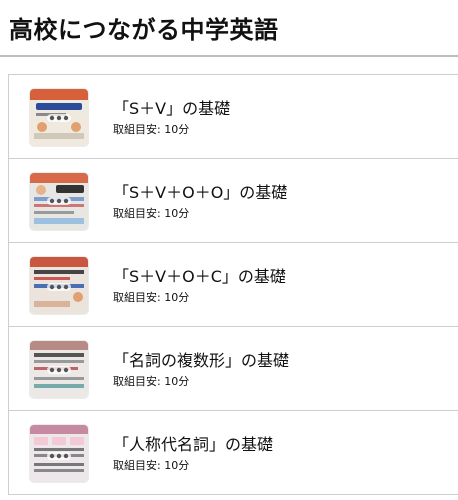 The height and width of the screenshot is (500, 458). What do you see at coordinates (193, 444) in the screenshot?
I see `lesson-title: 「人称代名詞」の基礎` at bounding box center [193, 444].